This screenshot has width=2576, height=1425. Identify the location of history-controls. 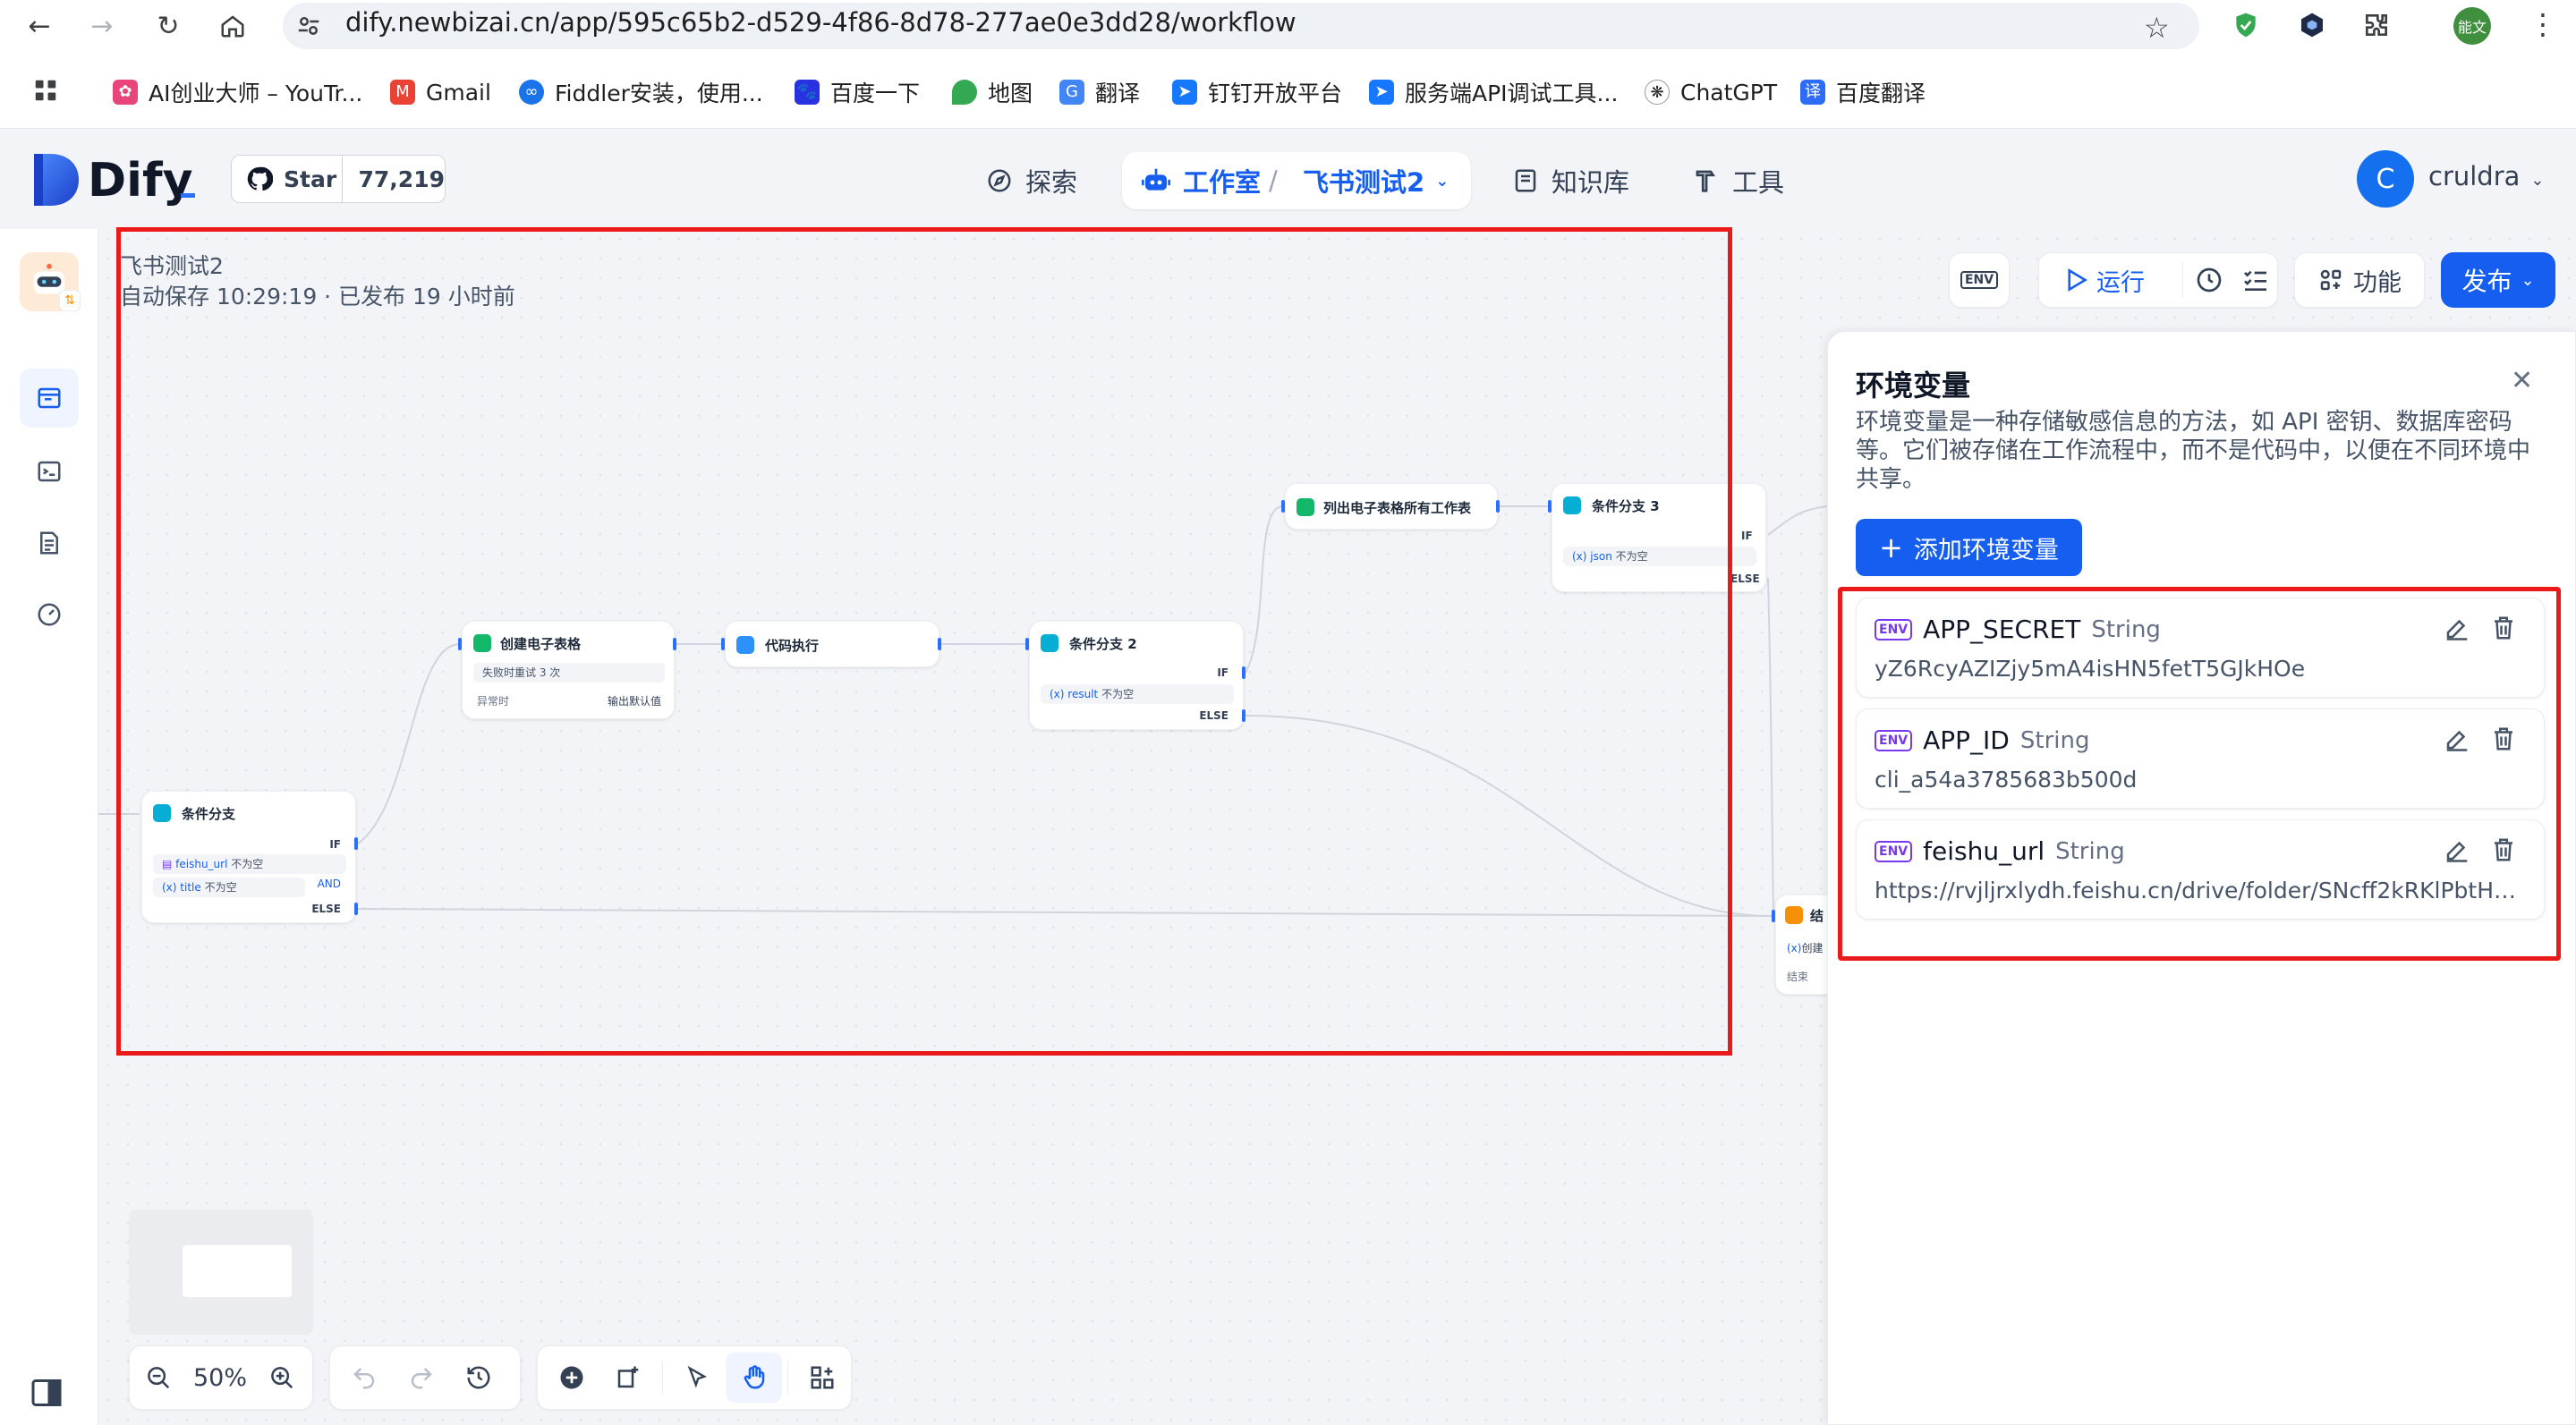
(425, 1377).